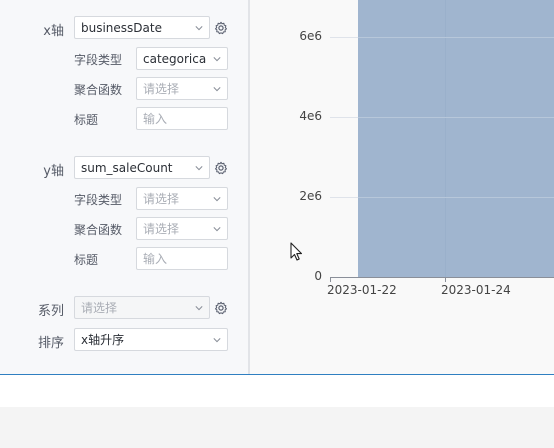 Image resolution: width=554 pixels, height=448 pixels. What do you see at coordinates (310, 196) in the screenshot?
I see `y-tick-label: 2e6` at bounding box center [310, 196].